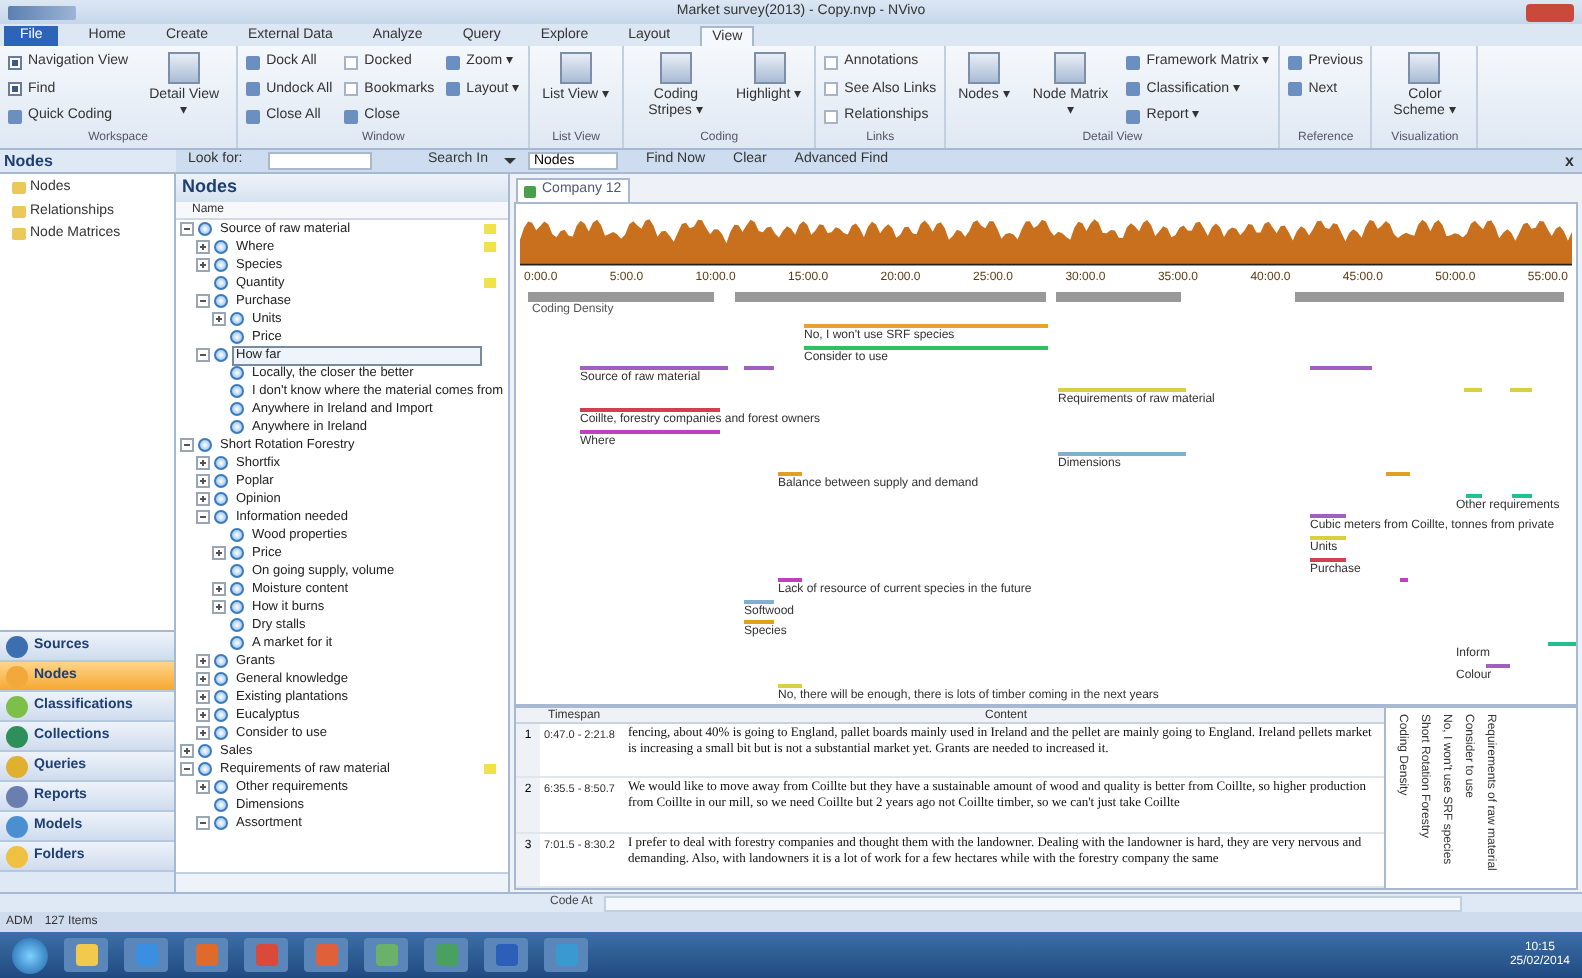 Image resolution: width=1582 pixels, height=978 pixels. Describe the element at coordinates (1549, 12) in the screenshot. I see `close-button` at that location.